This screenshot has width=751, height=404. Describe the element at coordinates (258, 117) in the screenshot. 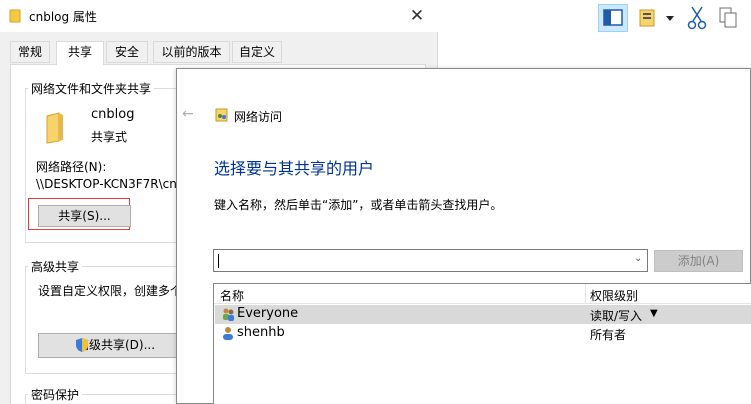

I see `dialog-title: 网络访问` at that location.